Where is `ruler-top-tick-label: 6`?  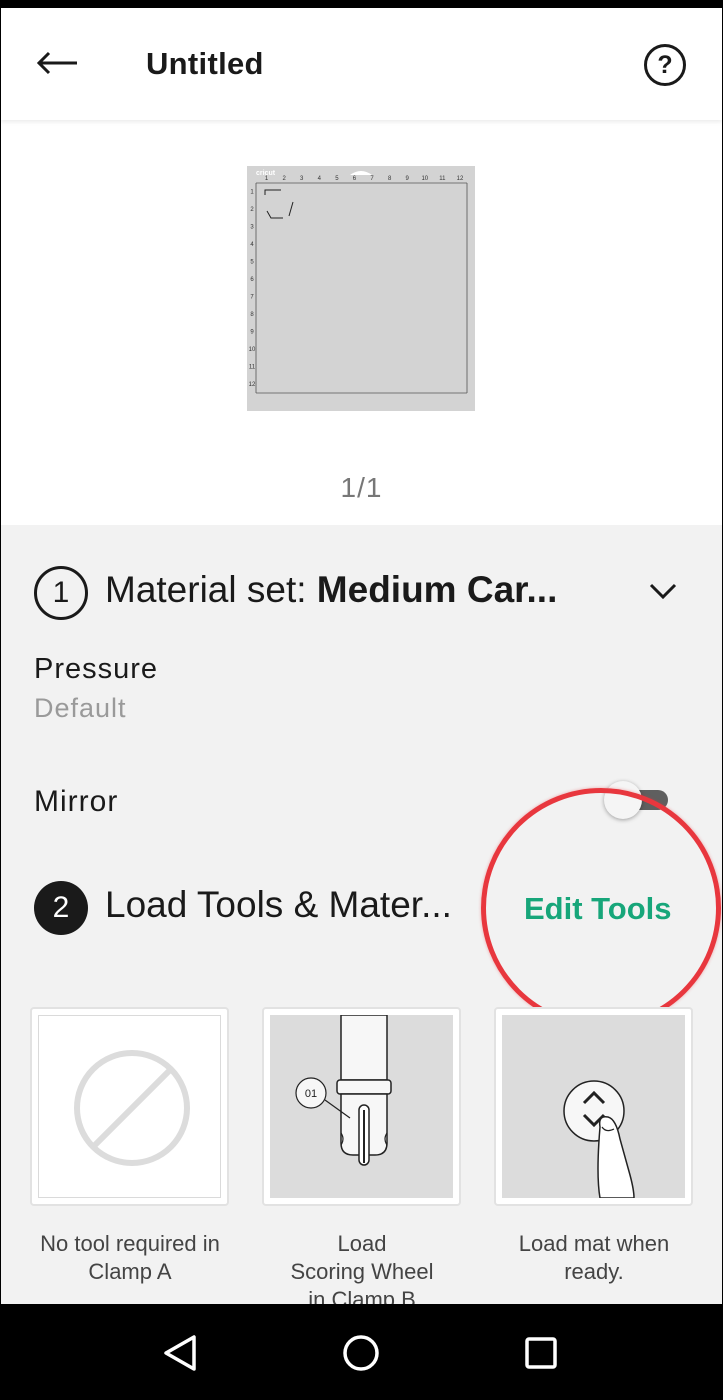 ruler-top-tick-label: 6 is located at coordinates (355, 179).